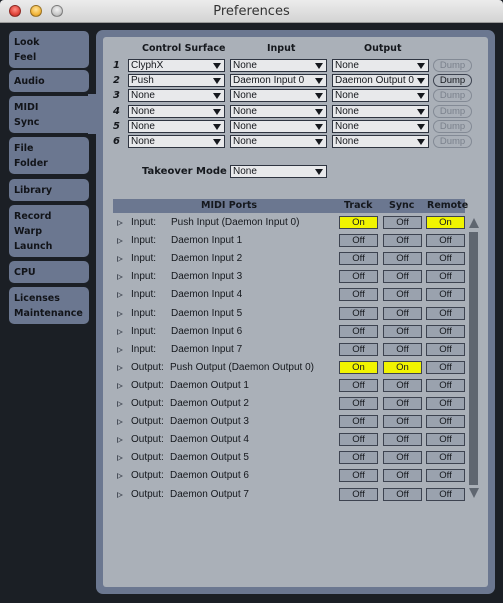 This screenshot has width=503, height=603. What do you see at coordinates (445, 222) in the screenshot?
I see `remote-toggle: On` at bounding box center [445, 222].